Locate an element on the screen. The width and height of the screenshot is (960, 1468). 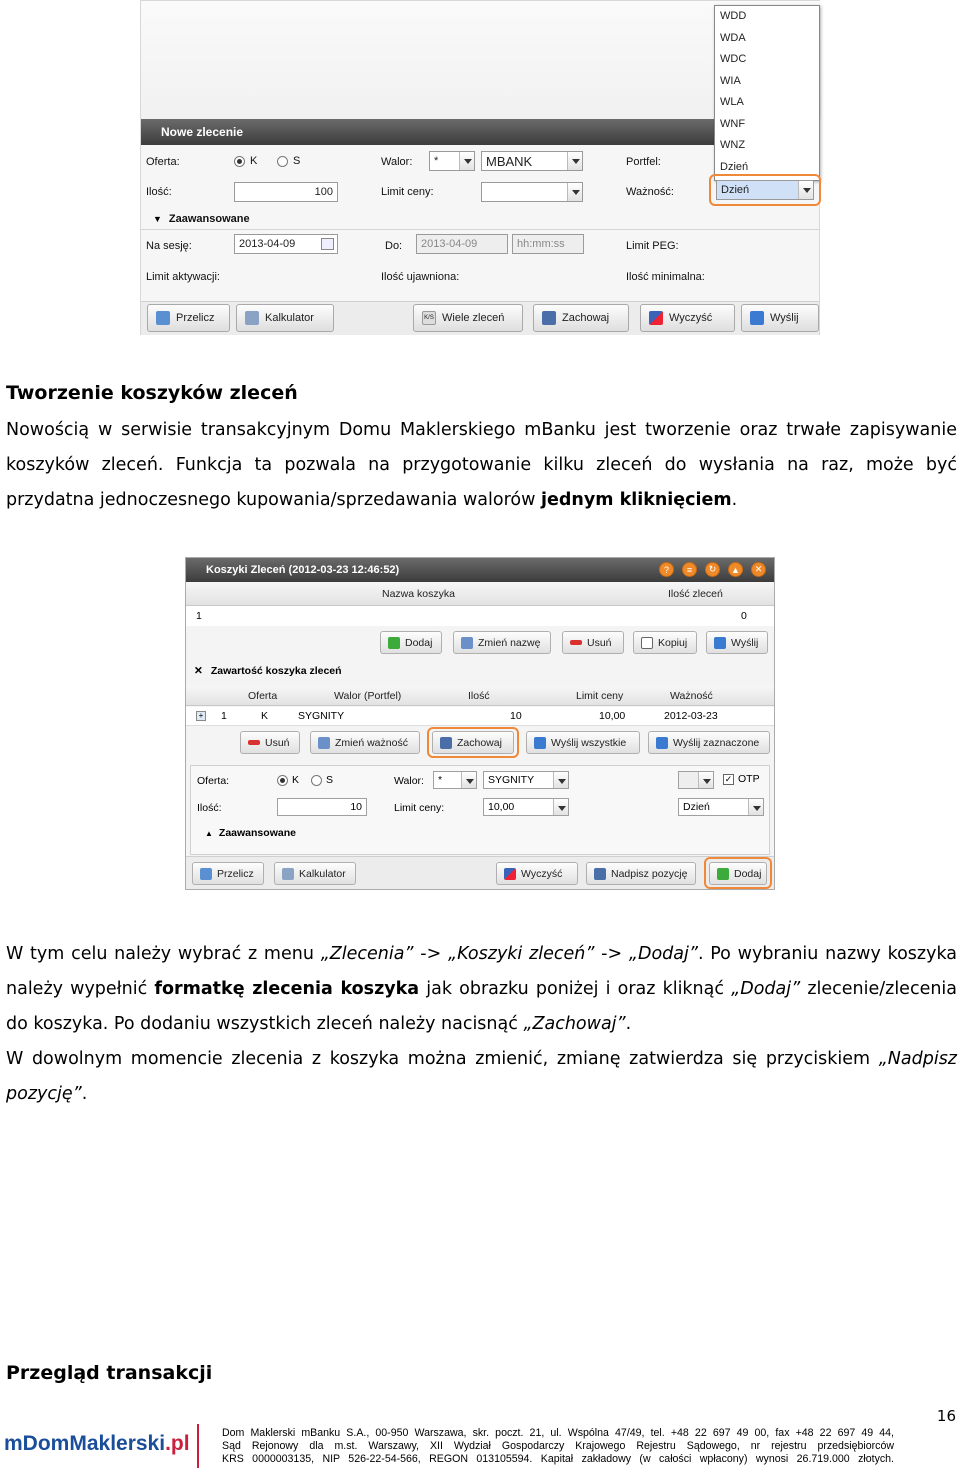
wyslij-basket-button: Wyślij is located at coordinates (737, 642).